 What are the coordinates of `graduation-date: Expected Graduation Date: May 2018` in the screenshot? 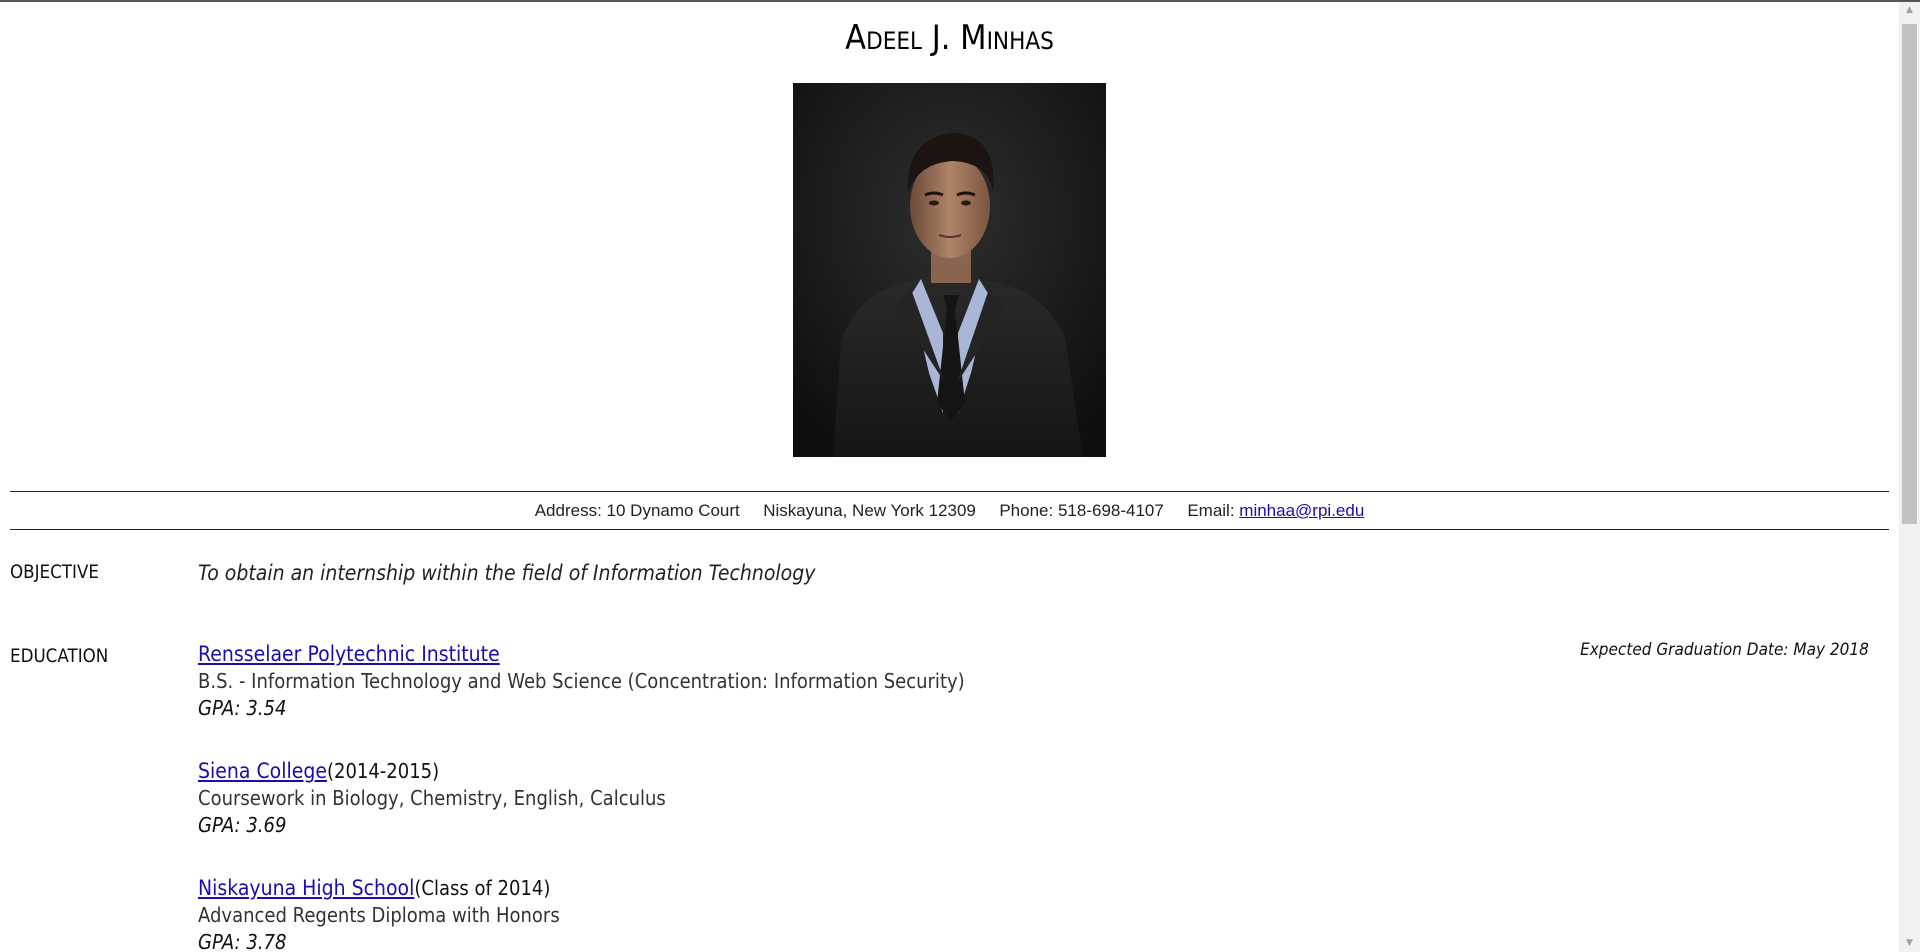 It's located at (1724, 650).